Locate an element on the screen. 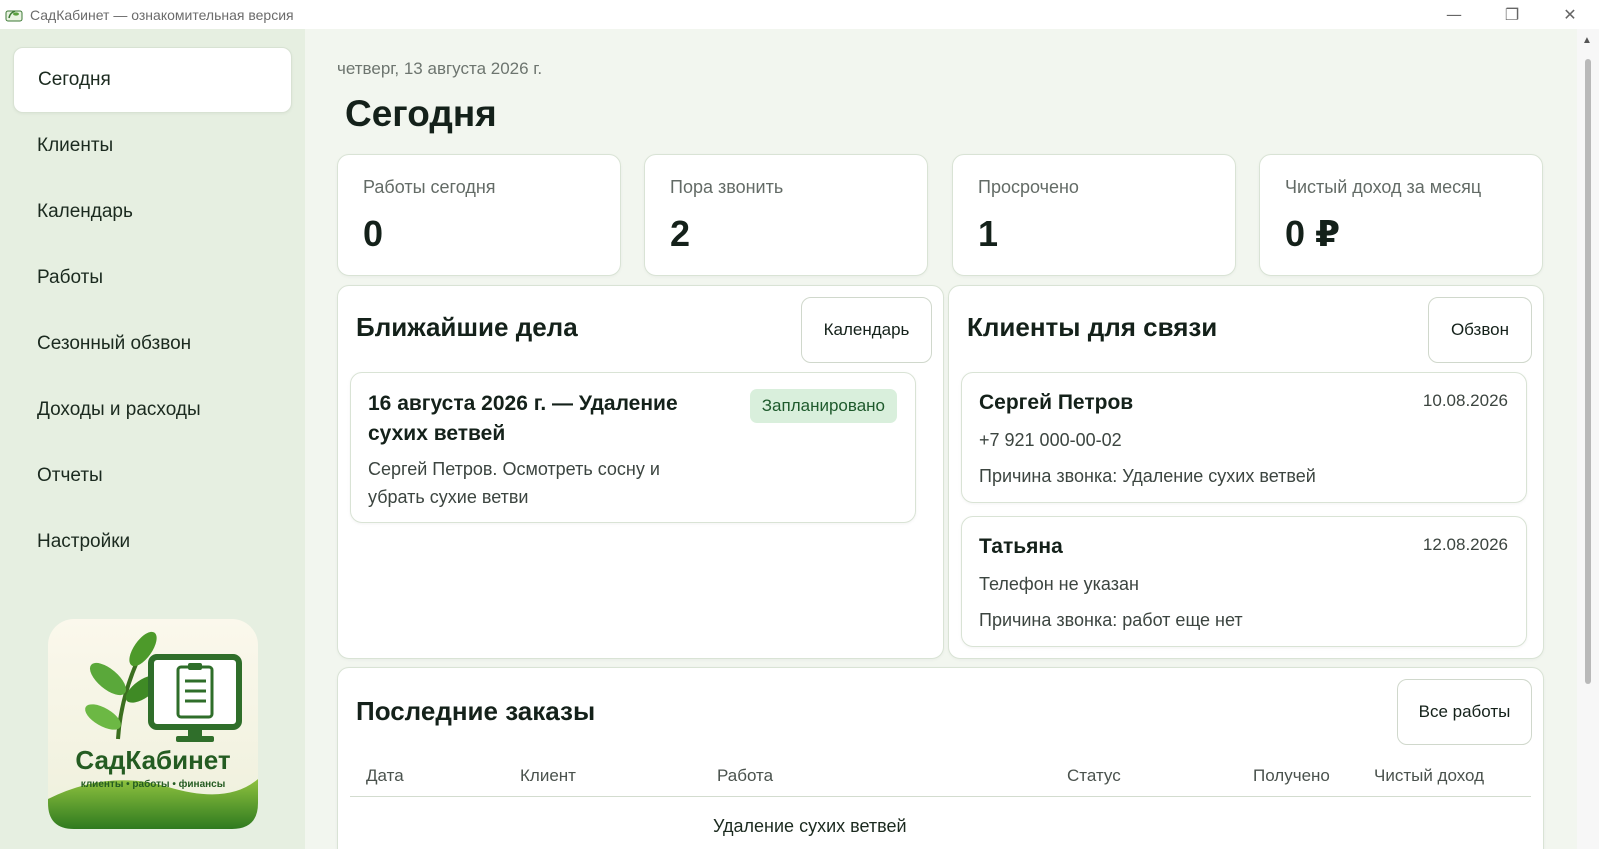 The image size is (1599, 849). sidebar-item-settings: Настройки is located at coordinates (152, 542).